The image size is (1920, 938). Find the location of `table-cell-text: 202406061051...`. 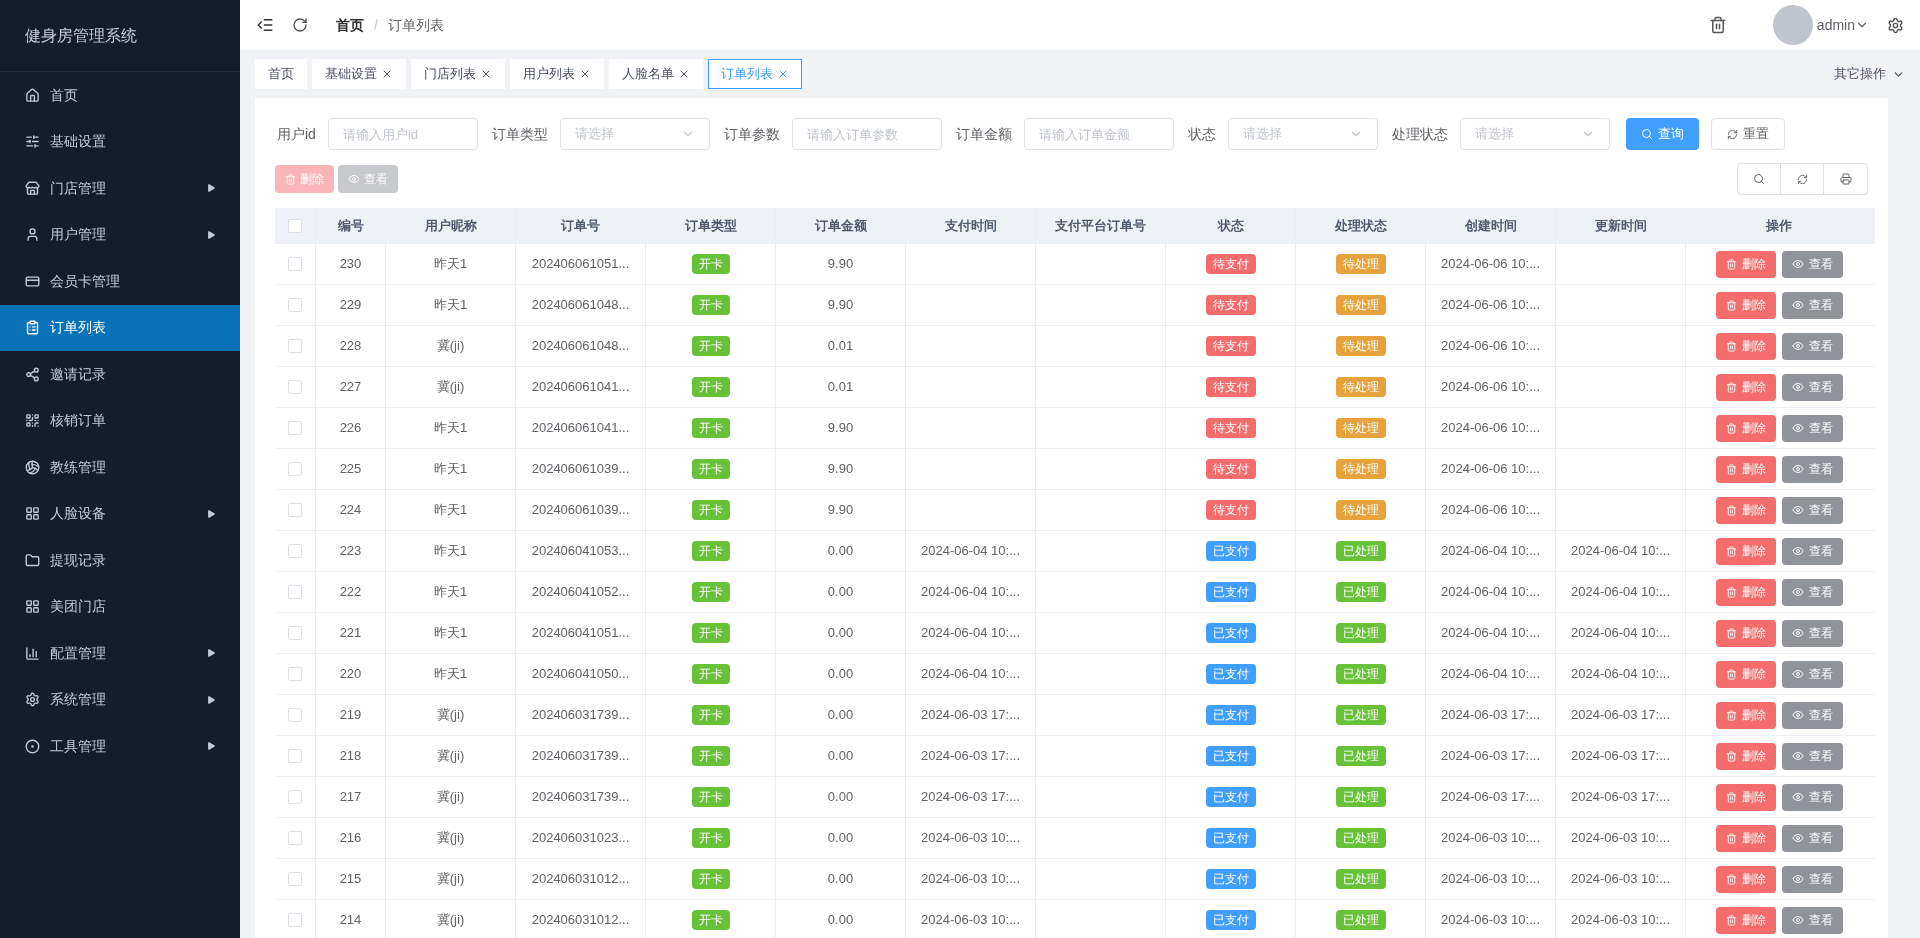

table-cell-text: 202406061051... is located at coordinates (580, 264).